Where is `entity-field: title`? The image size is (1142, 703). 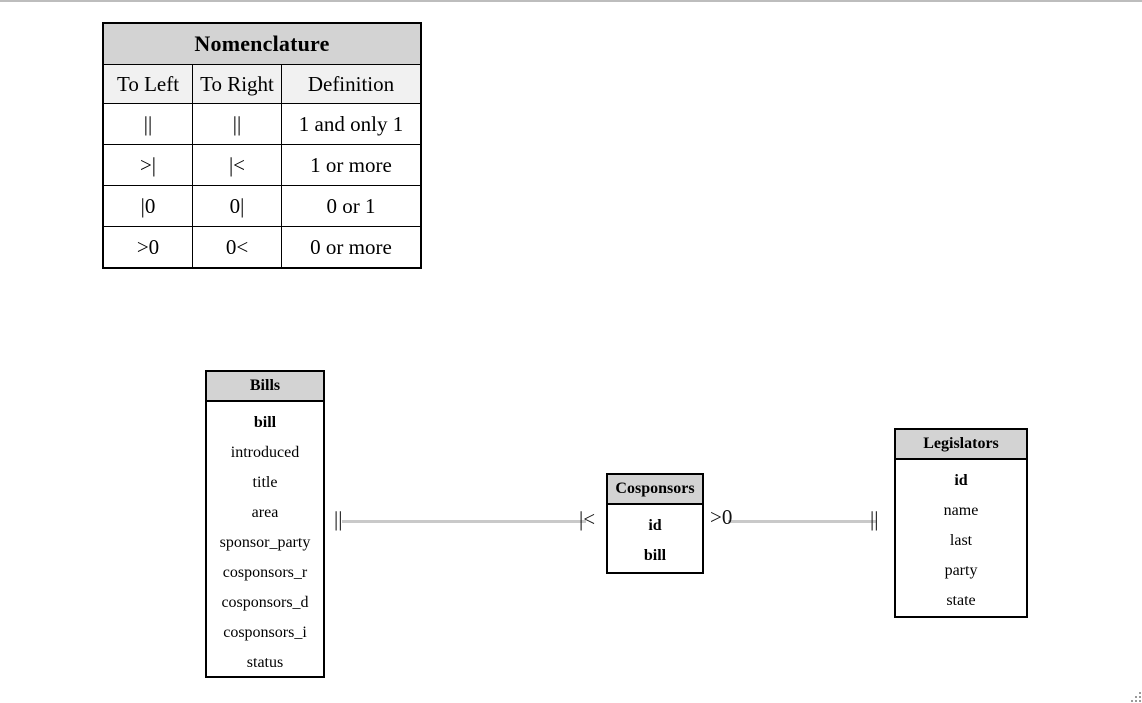 entity-field: title is located at coordinates (265, 482).